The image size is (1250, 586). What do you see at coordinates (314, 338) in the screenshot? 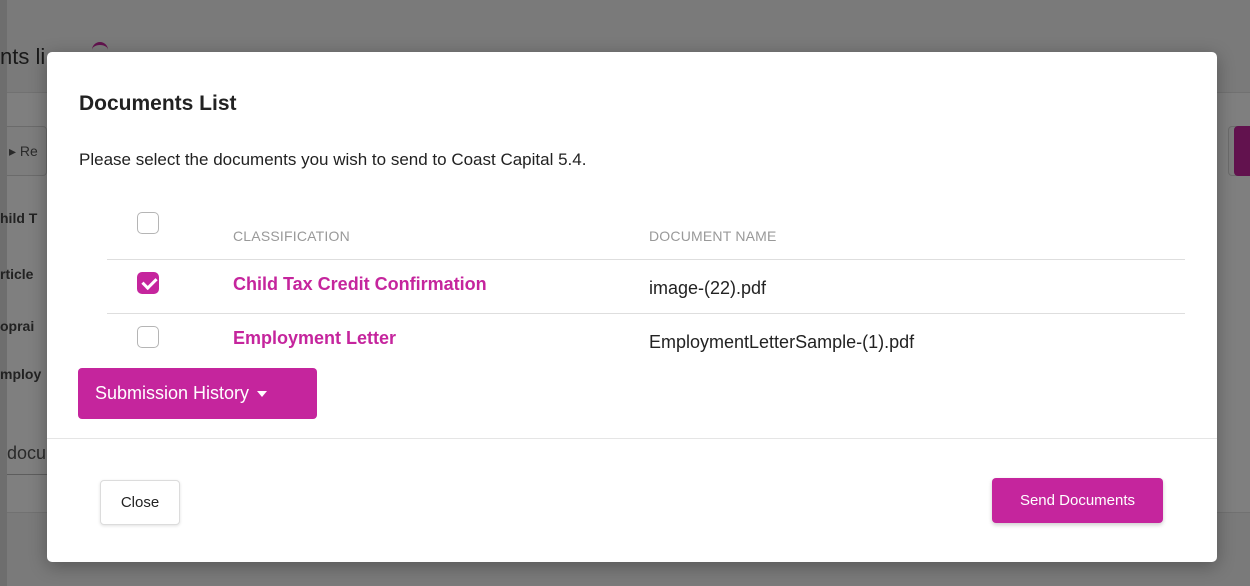
I see `classification-link: Employment Letter` at bounding box center [314, 338].